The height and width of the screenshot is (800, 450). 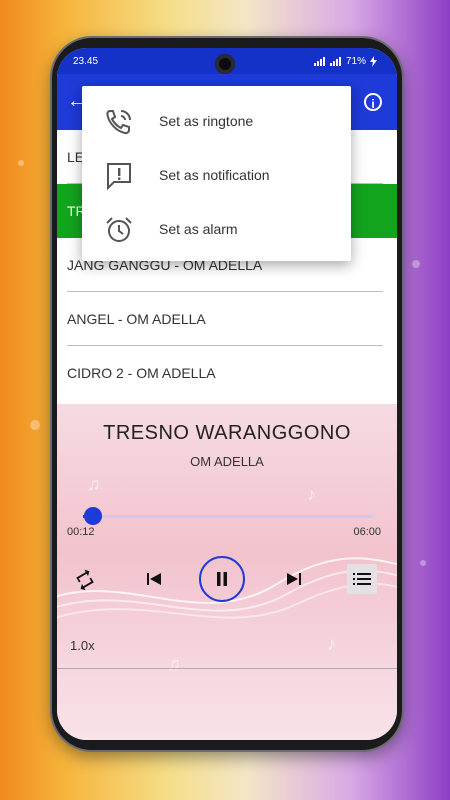 What do you see at coordinates (373, 102) in the screenshot?
I see `info-icon: i` at bounding box center [373, 102].